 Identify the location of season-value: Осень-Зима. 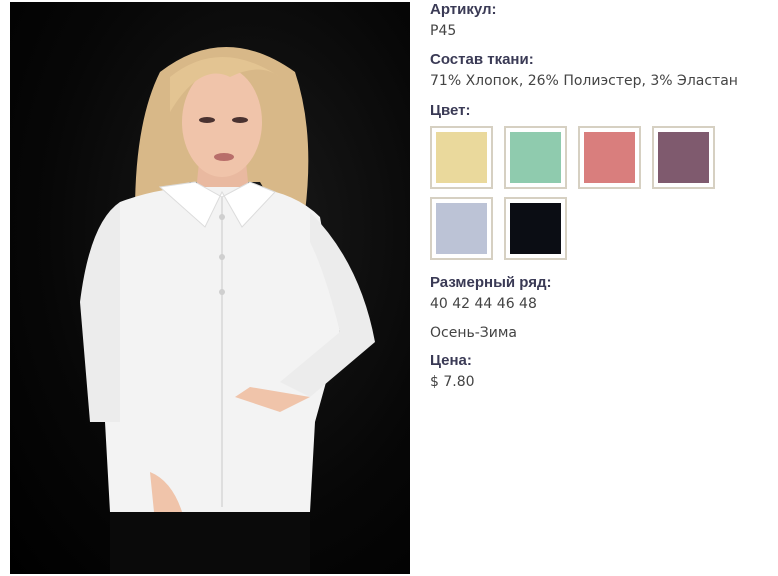
(474, 333).